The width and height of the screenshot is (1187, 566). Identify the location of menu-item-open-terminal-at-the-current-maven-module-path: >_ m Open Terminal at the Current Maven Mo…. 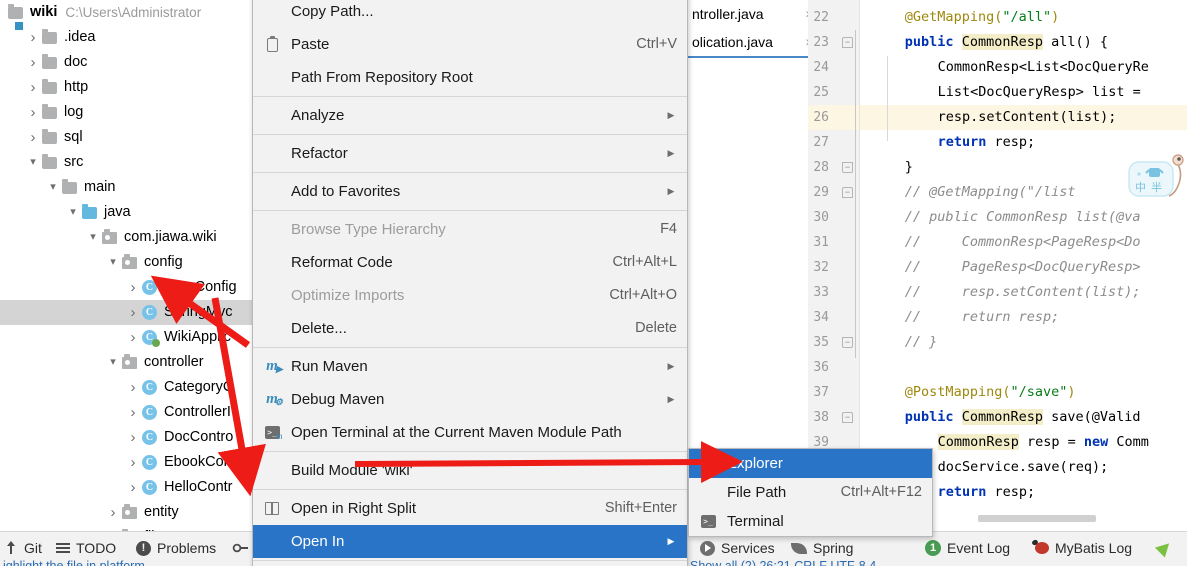
(470, 432).